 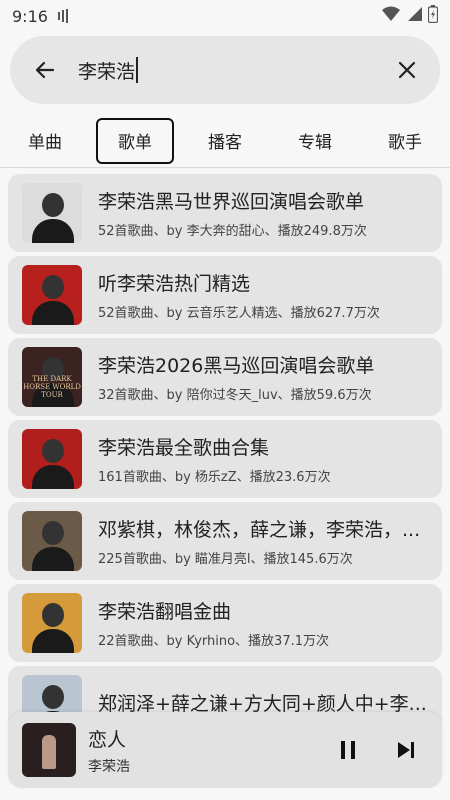 I want to click on search-tabs: 单曲 歌单 播客 专辑 歌手, so click(x=225, y=141).